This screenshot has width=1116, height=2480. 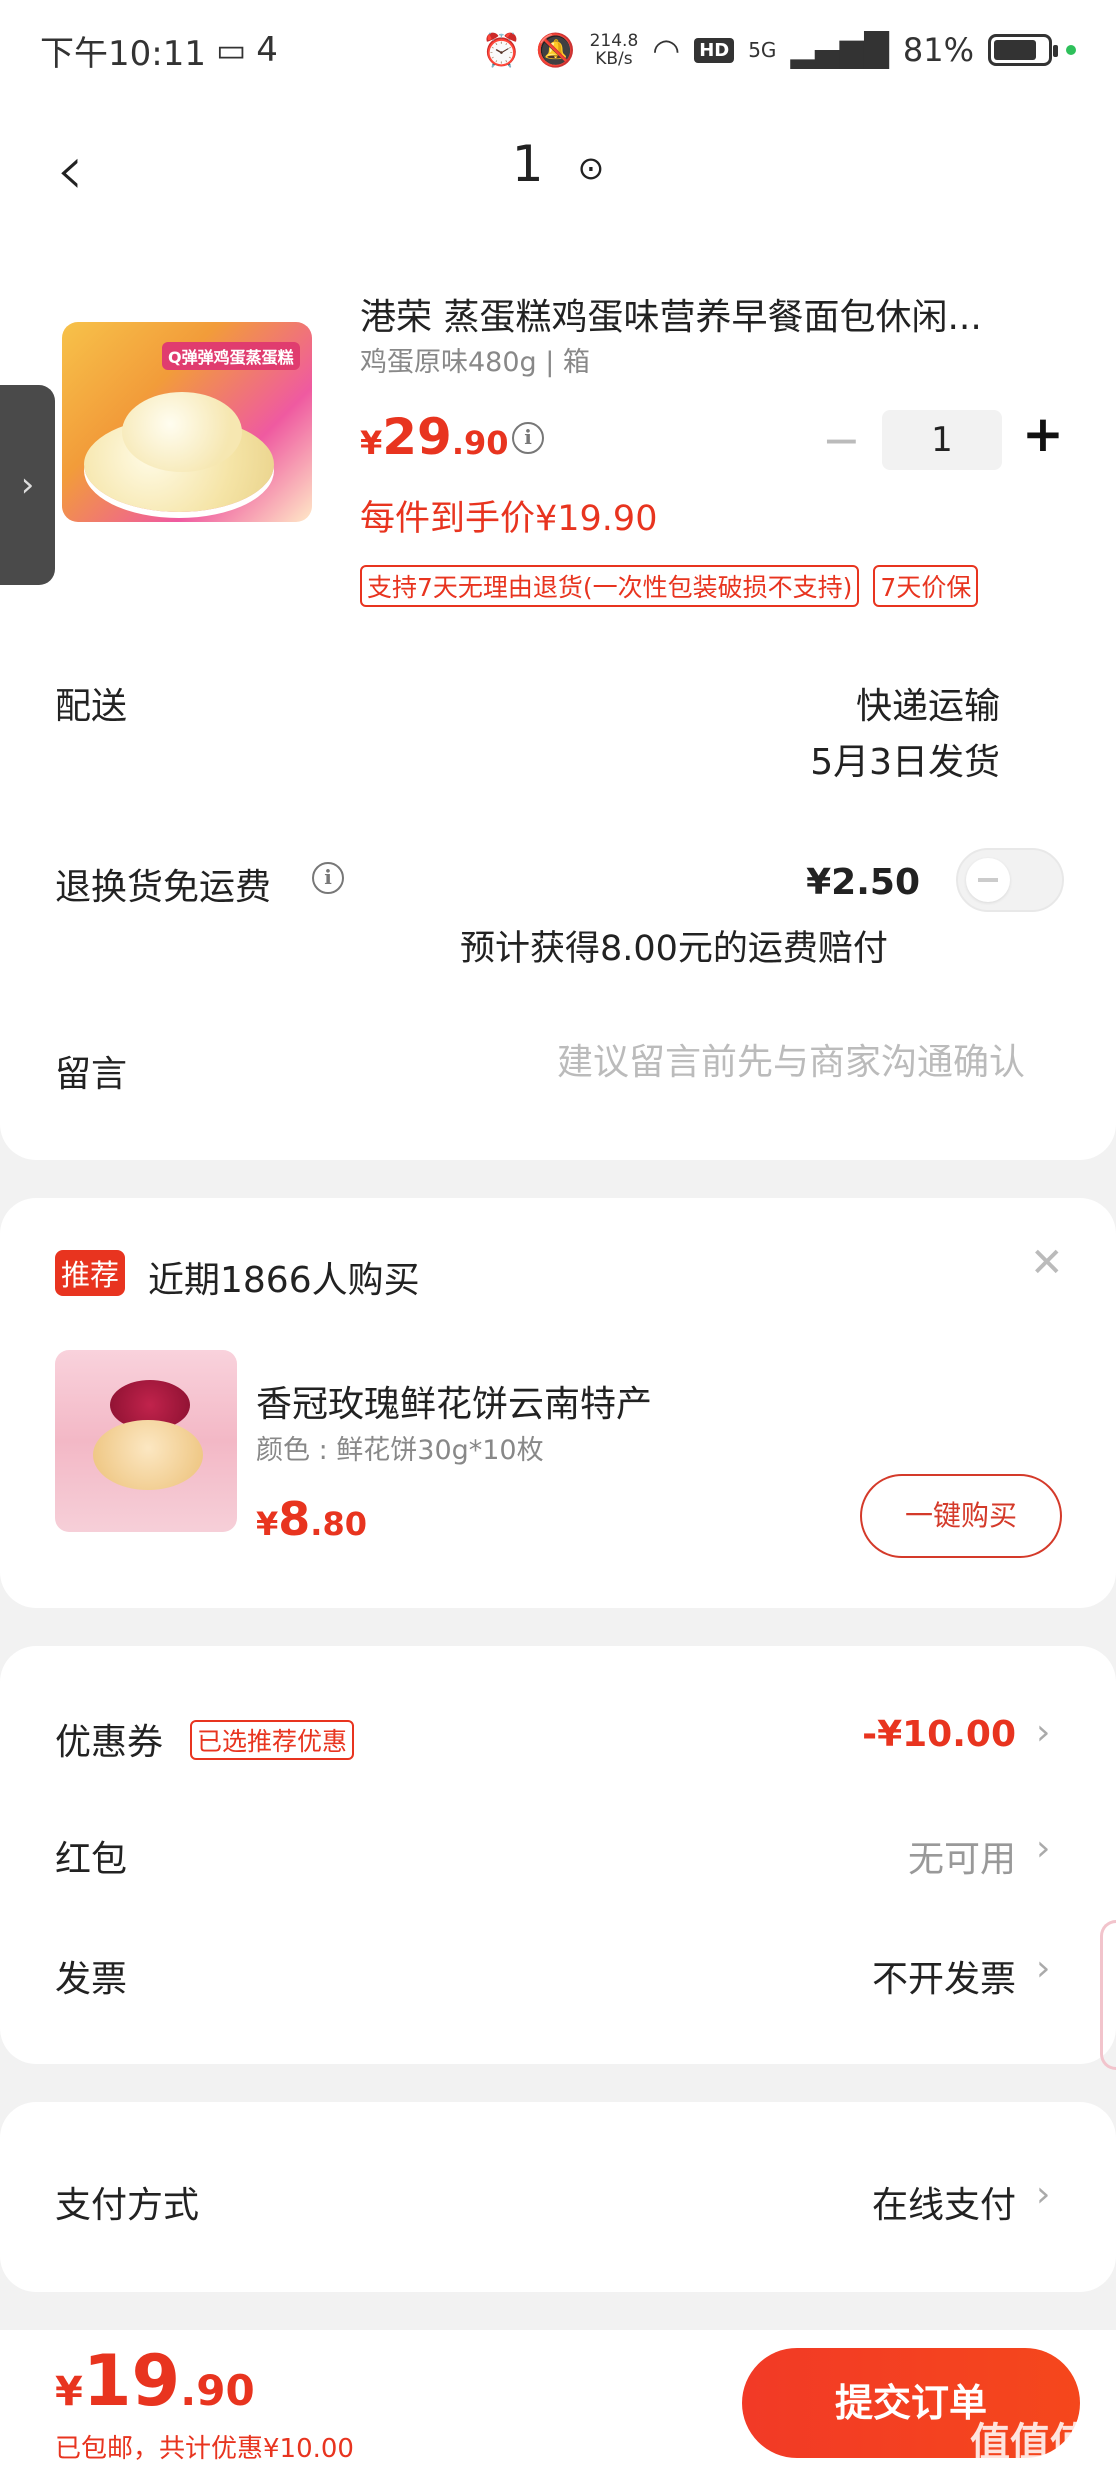 I want to click on net-speed-value: 214.8, so click(x=614, y=41).